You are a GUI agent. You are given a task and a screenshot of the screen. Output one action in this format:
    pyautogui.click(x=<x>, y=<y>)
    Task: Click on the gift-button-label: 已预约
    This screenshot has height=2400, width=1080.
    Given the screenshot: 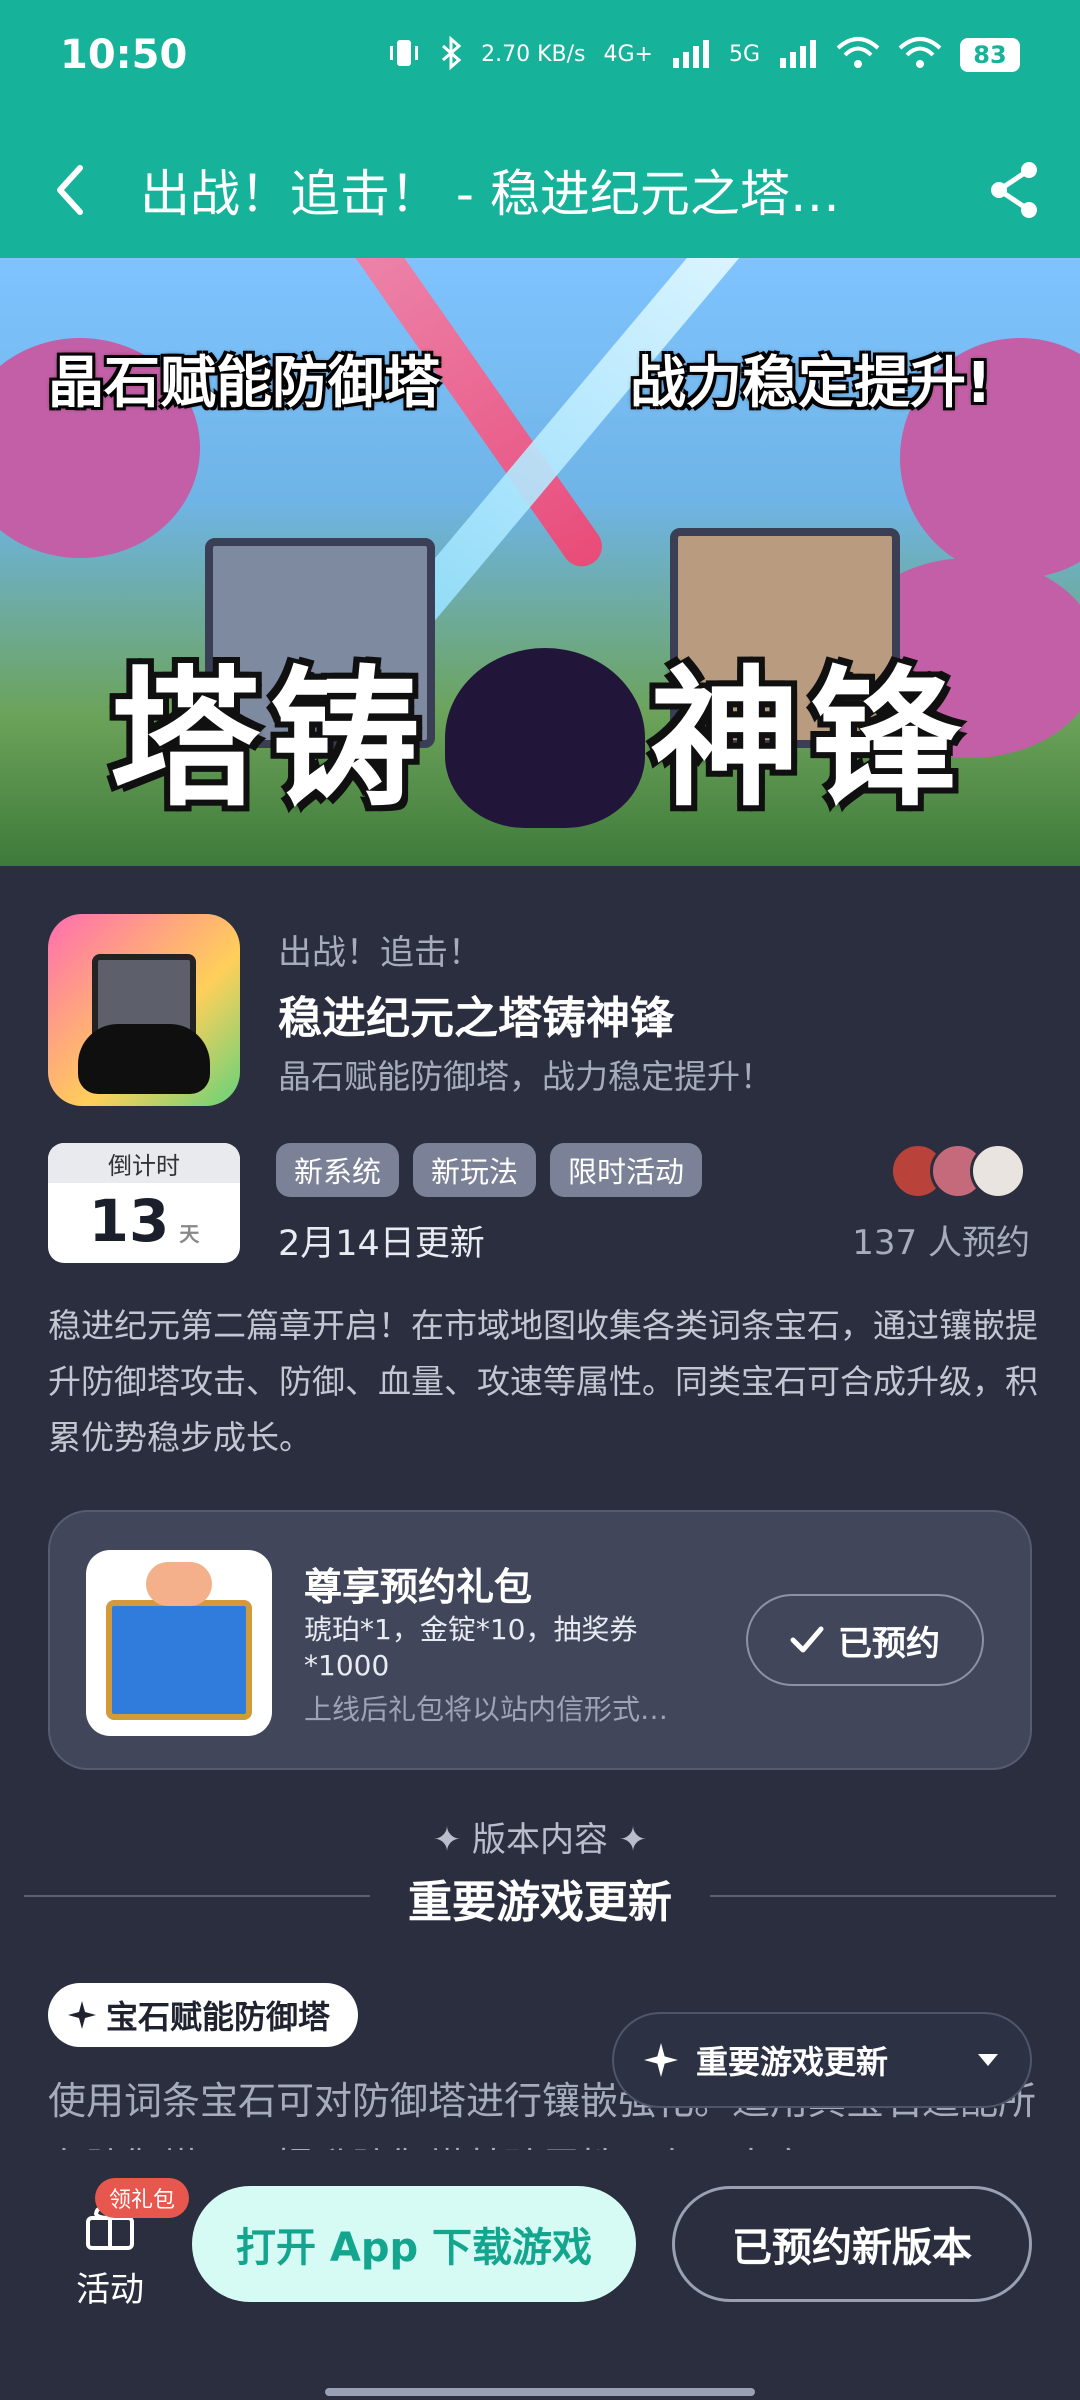 What is the action you would take?
    pyautogui.click(x=889, y=1643)
    